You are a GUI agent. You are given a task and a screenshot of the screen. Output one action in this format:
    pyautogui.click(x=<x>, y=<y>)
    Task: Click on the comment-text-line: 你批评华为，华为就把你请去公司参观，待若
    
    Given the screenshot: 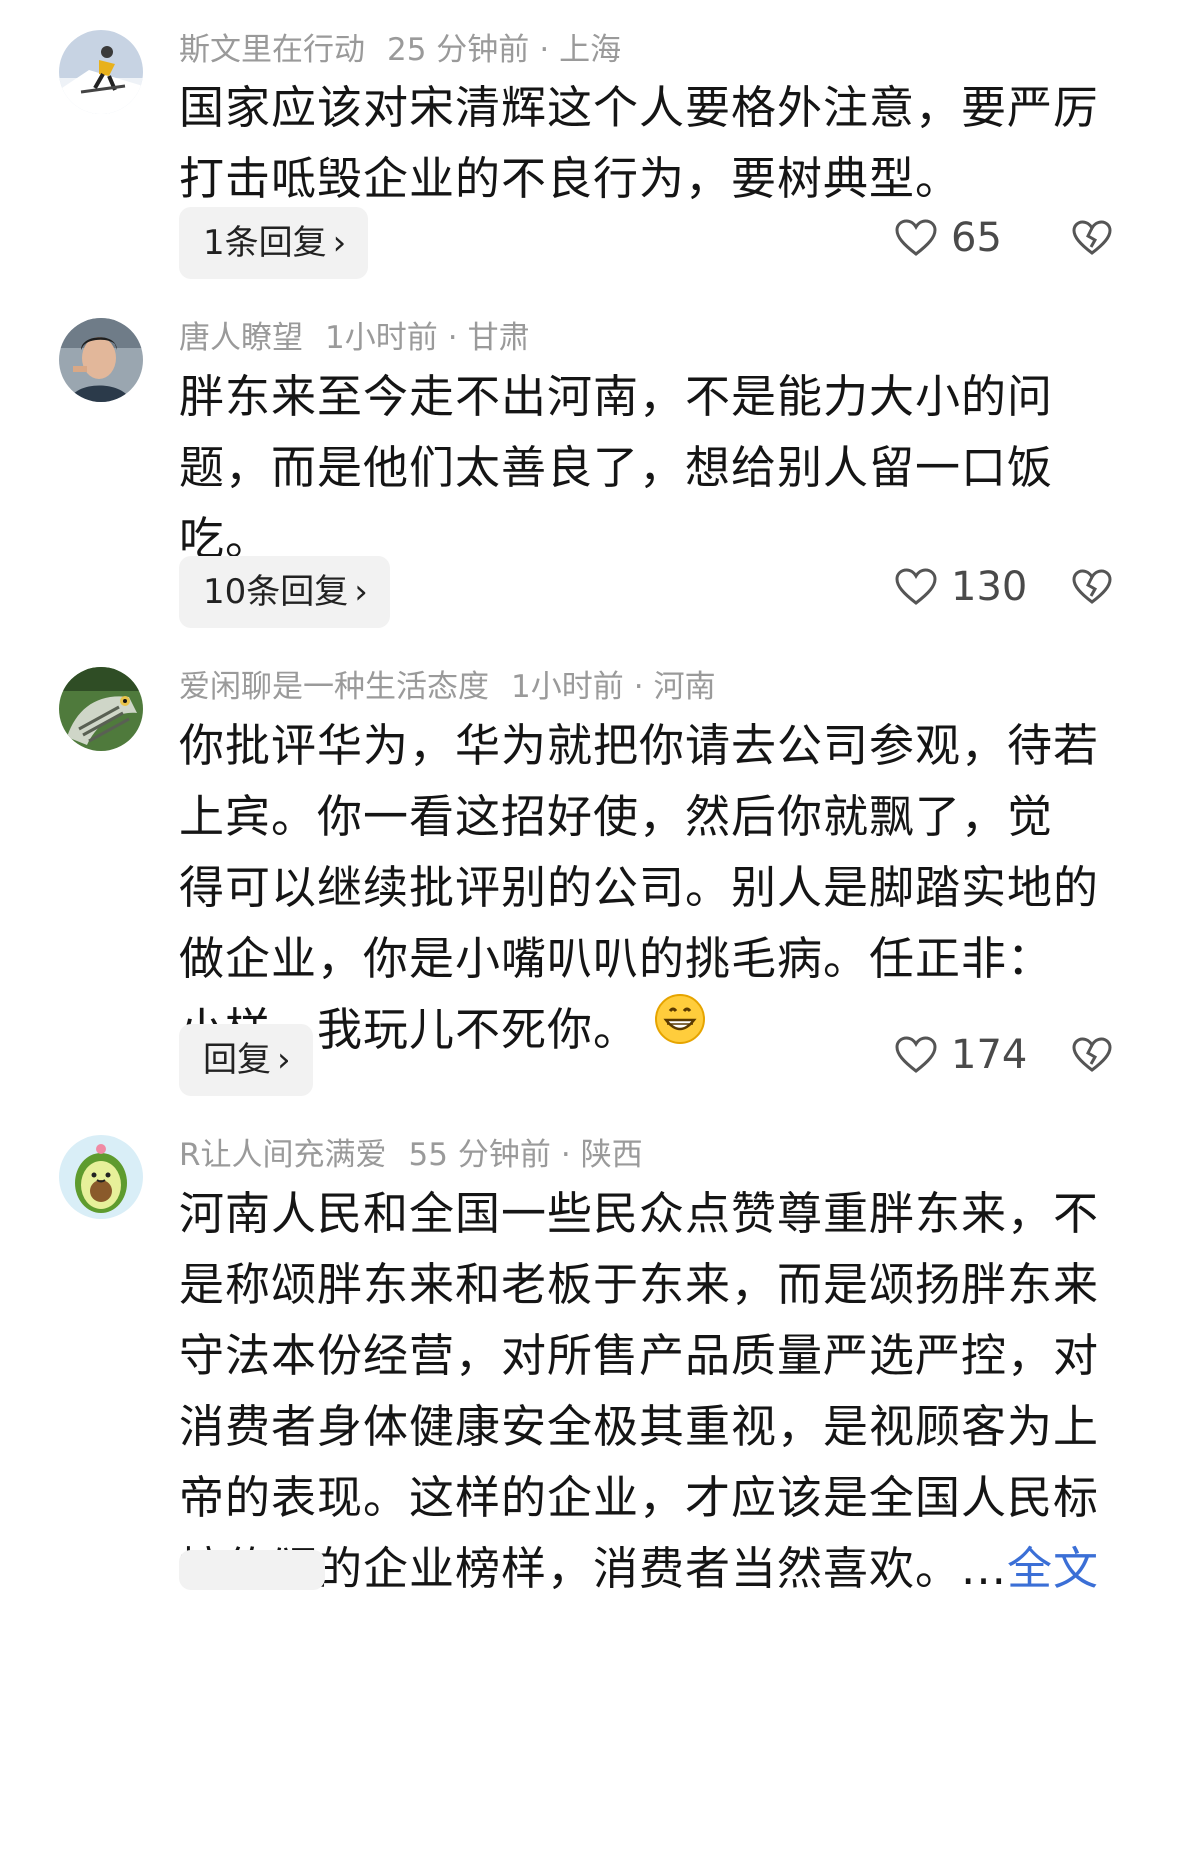 What is the action you would take?
    pyautogui.click(x=639, y=745)
    